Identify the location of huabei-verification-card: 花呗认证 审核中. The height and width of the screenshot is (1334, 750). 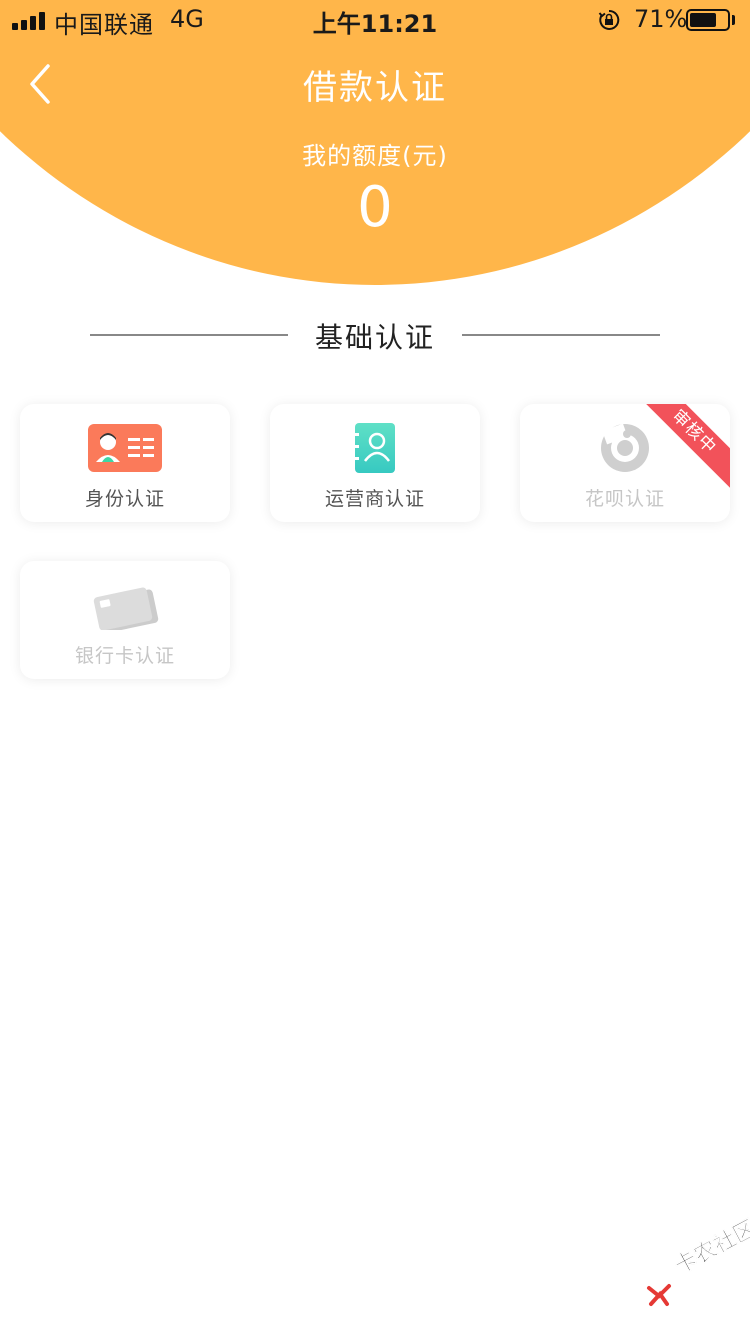
(625, 463).